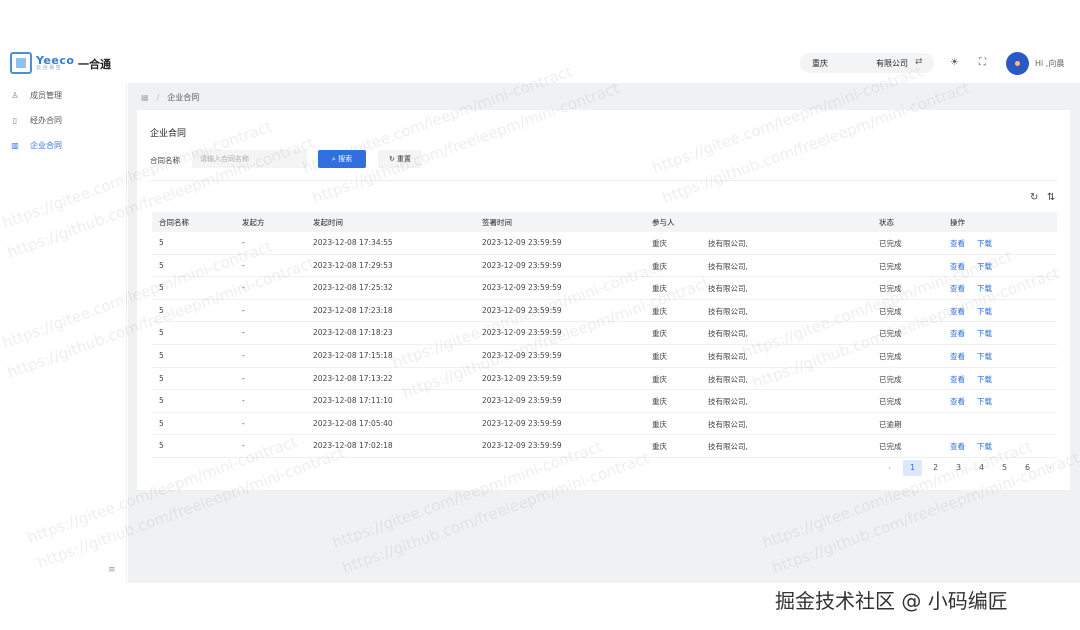 The width and height of the screenshot is (1080, 630). I want to click on fullscreen-icon: ⛶, so click(982, 62).